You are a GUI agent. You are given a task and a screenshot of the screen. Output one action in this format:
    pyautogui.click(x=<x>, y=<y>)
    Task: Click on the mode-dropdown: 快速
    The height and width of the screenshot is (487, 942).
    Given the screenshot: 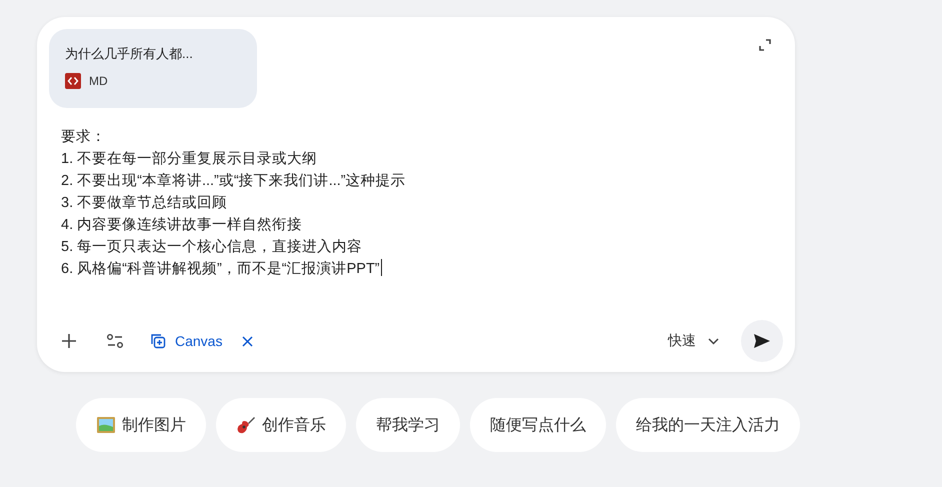 What is the action you would take?
    pyautogui.click(x=693, y=341)
    